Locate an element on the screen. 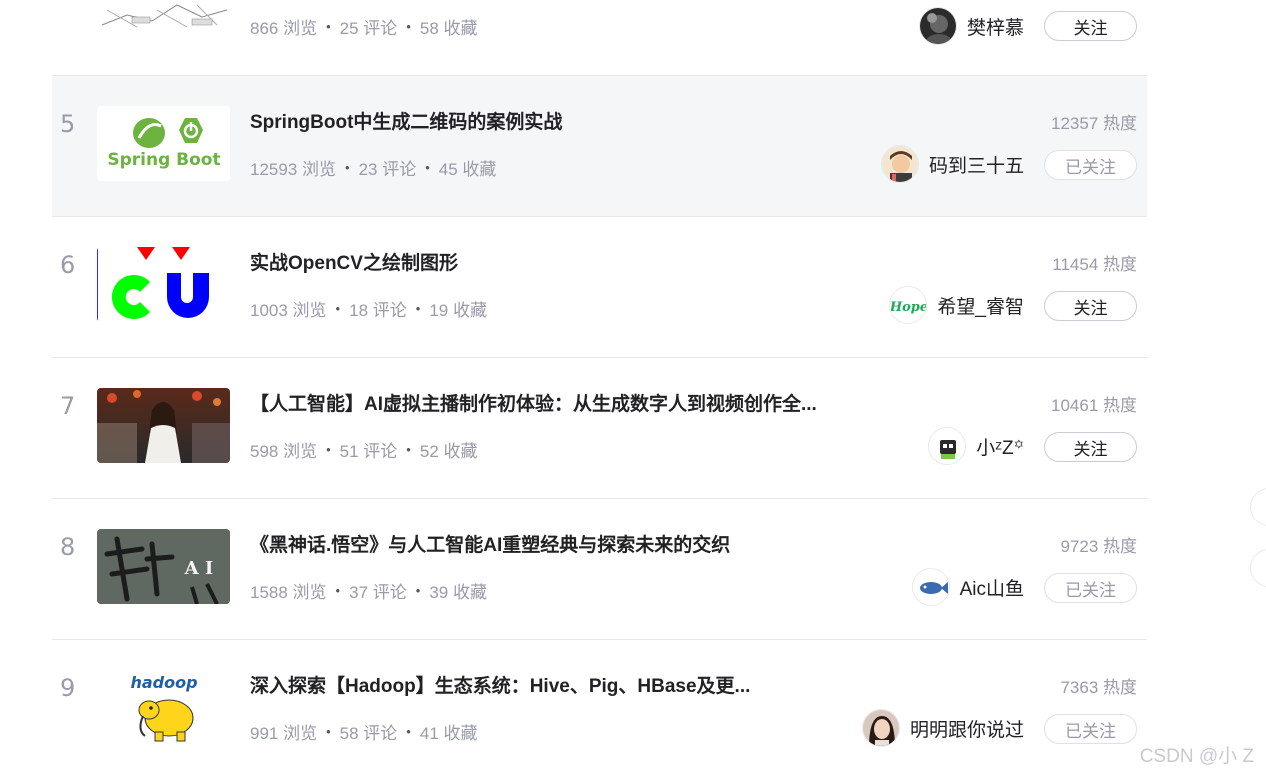 This screenshot has height=781, width=1266. author-avatar: Hope is located at coordinates (908, 305).